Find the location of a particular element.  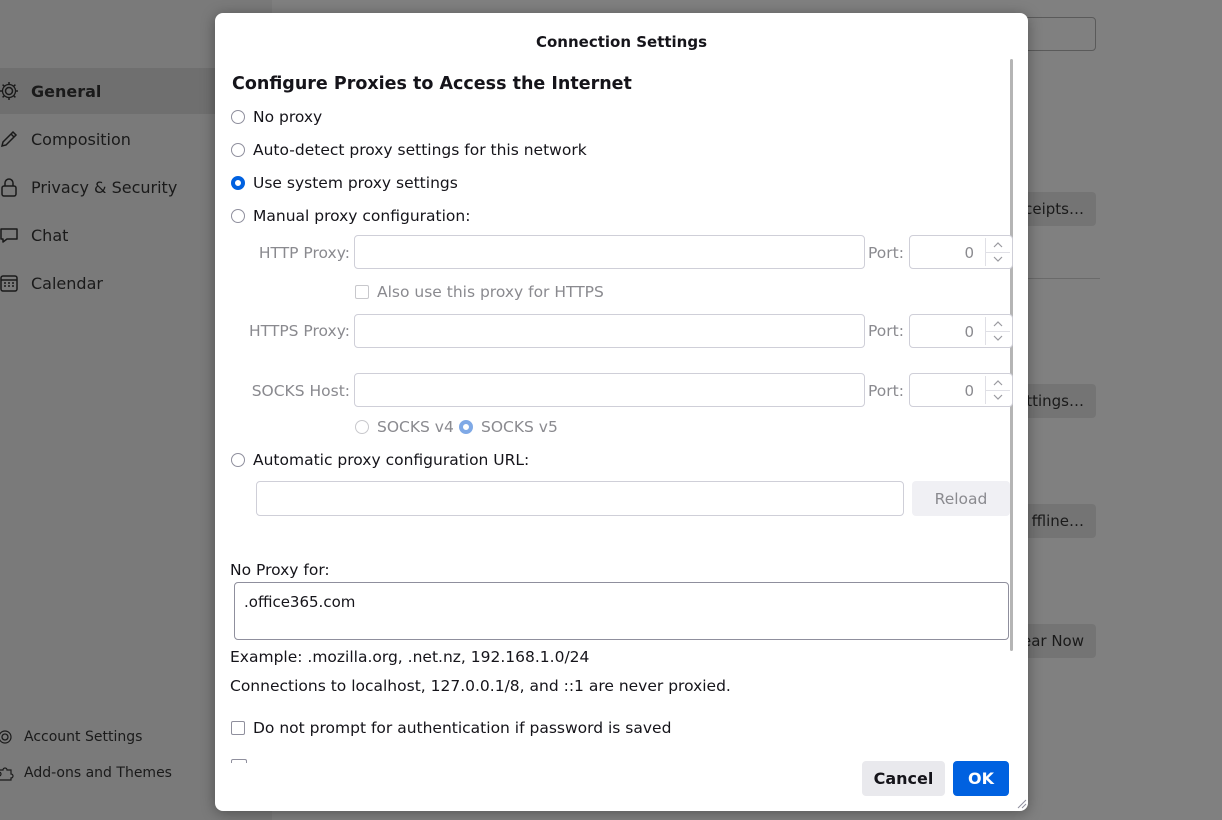

radio-auto-config-url: Automatic proxy configuration URL: is located at coordinates (380, 460).